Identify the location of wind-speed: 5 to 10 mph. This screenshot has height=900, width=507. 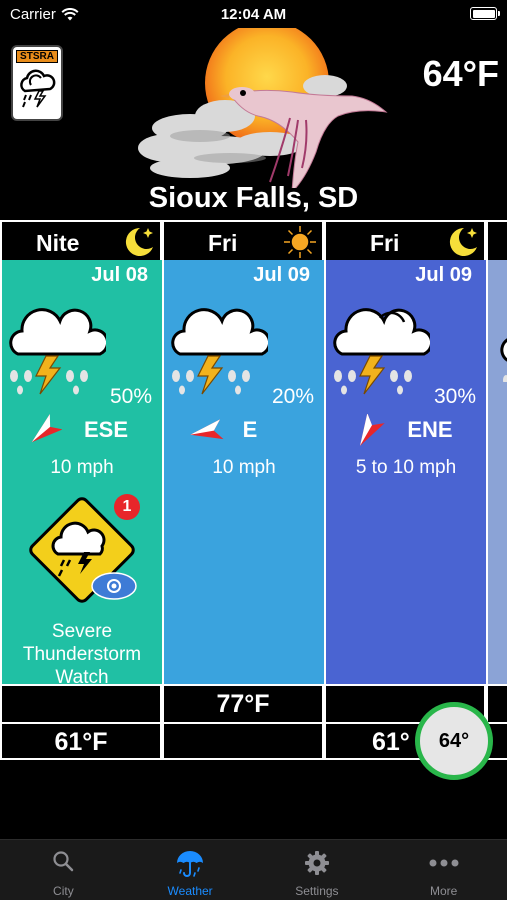
(406, 467).